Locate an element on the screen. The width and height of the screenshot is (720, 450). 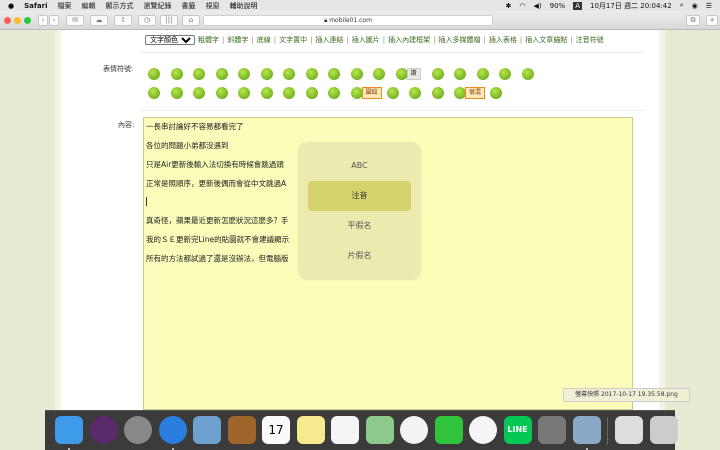
emoticon-label: 讚 is located at coordinates (413, 74).